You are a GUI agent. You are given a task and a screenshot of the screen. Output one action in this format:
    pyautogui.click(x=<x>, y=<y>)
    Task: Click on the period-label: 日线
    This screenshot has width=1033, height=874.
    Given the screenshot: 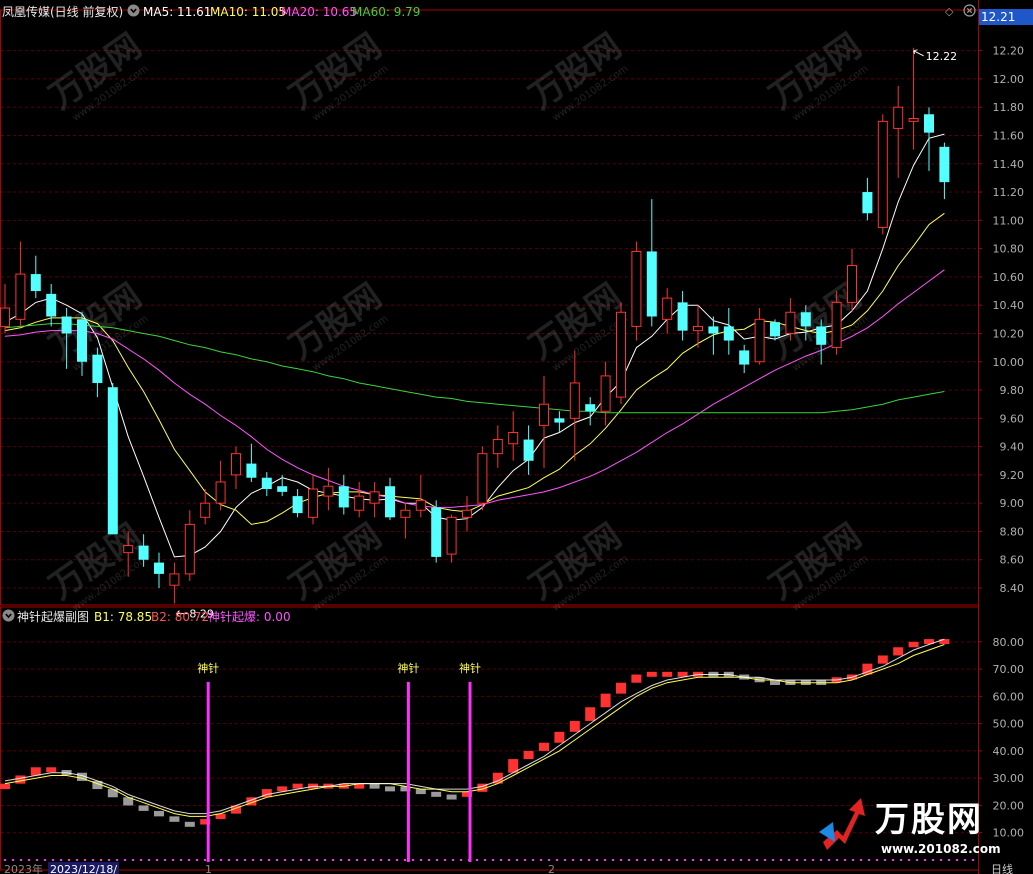 What is the action you would take?
    pyautogui.click(x=1002, y=868)
    